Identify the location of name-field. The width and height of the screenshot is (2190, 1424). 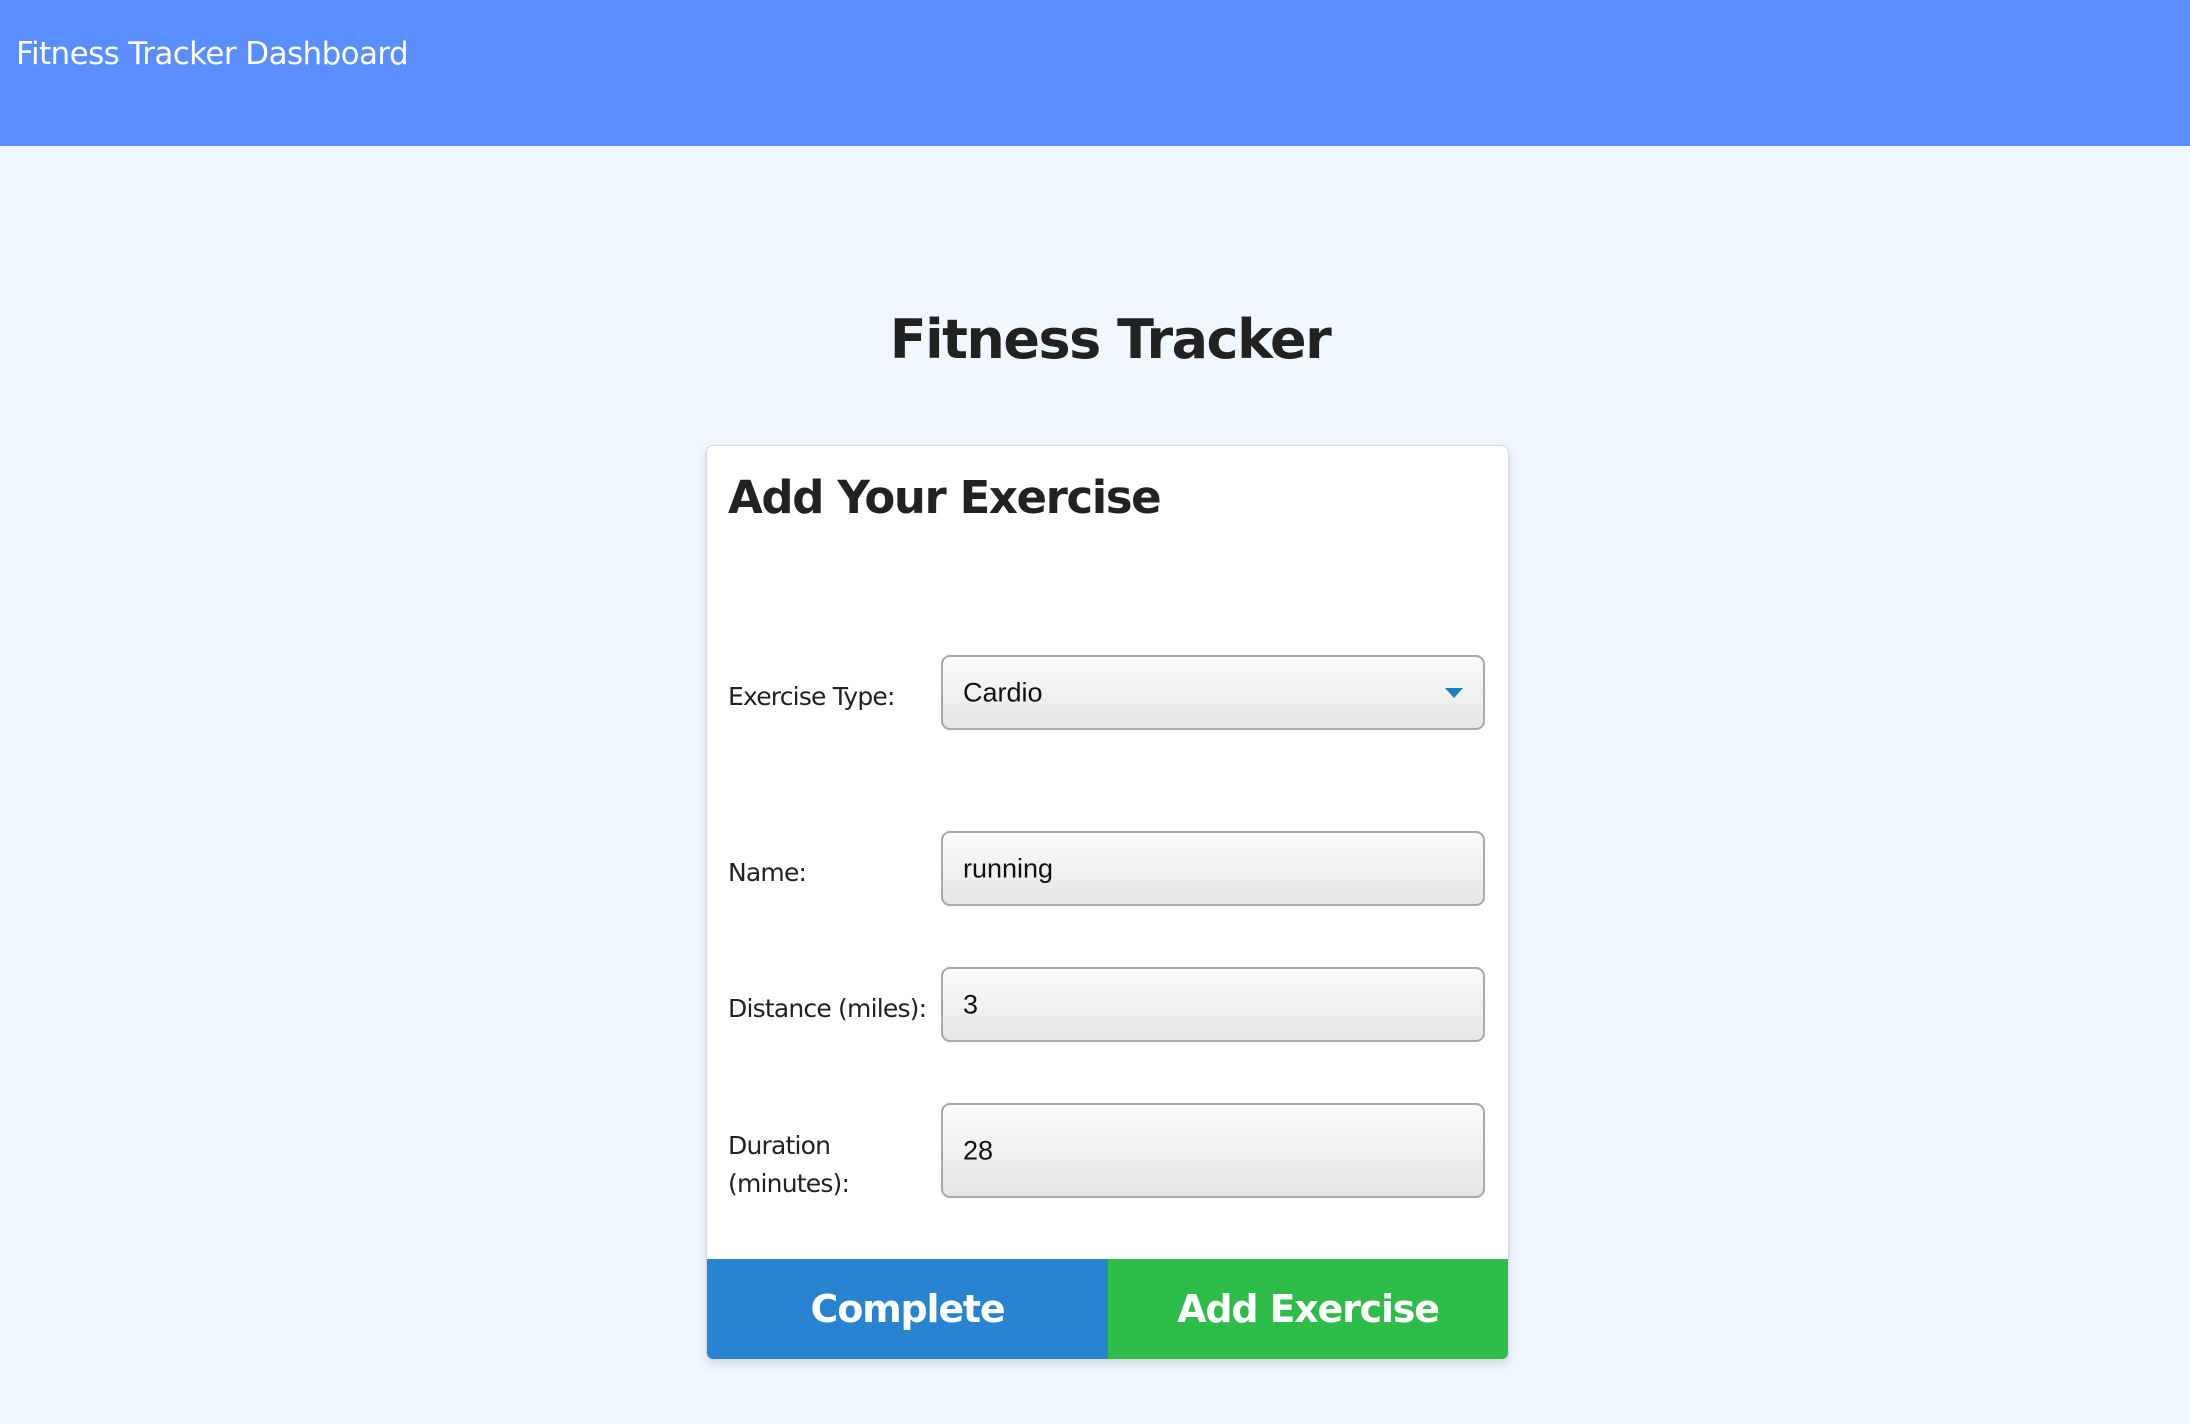
(1213, 868).